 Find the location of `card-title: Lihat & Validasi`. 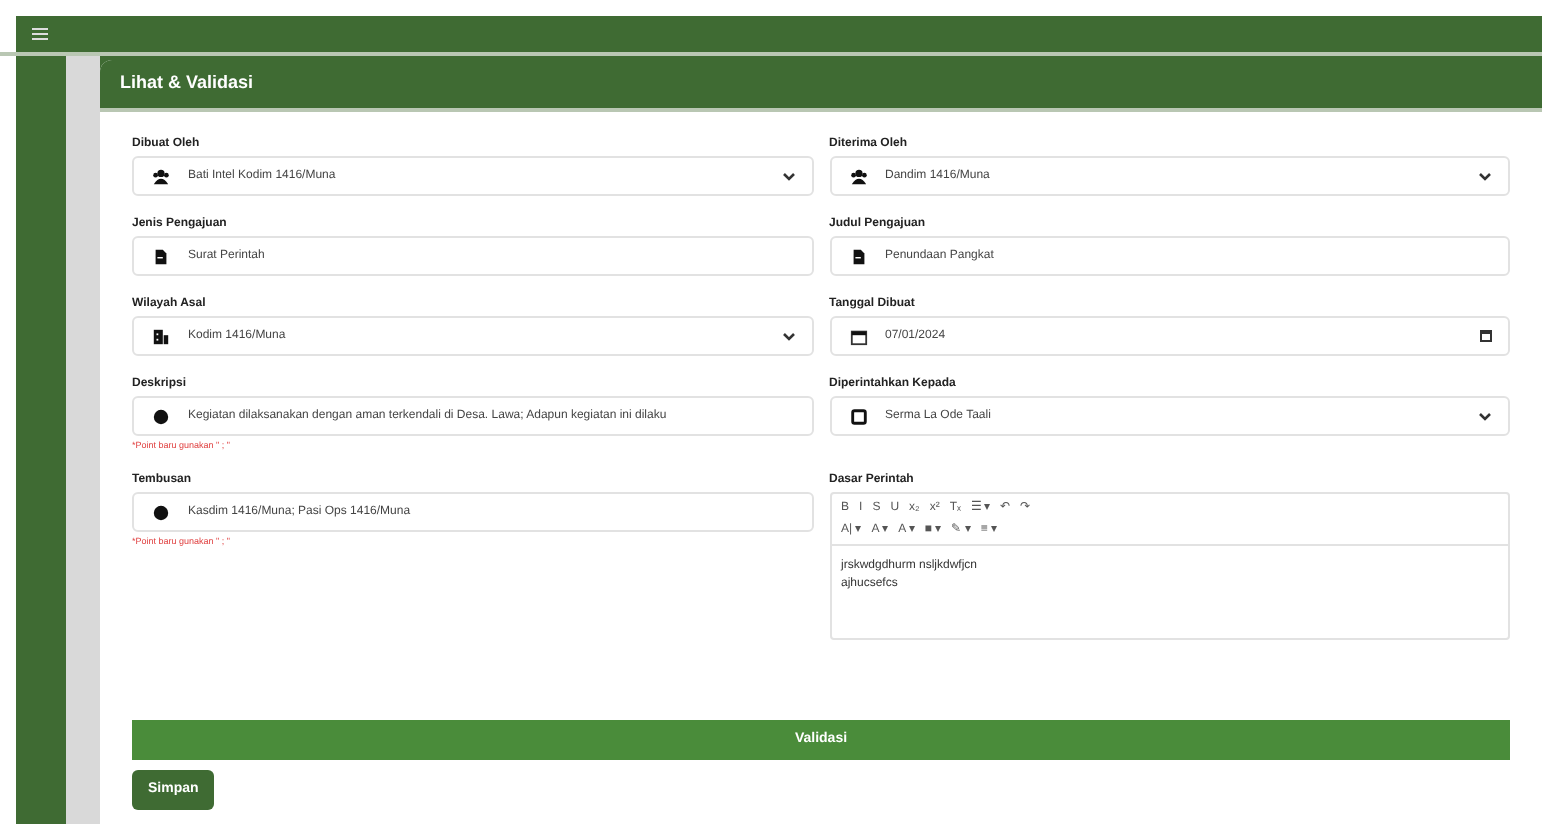

card-title: Lihat & Validasi is located at coordinates (187, 83).